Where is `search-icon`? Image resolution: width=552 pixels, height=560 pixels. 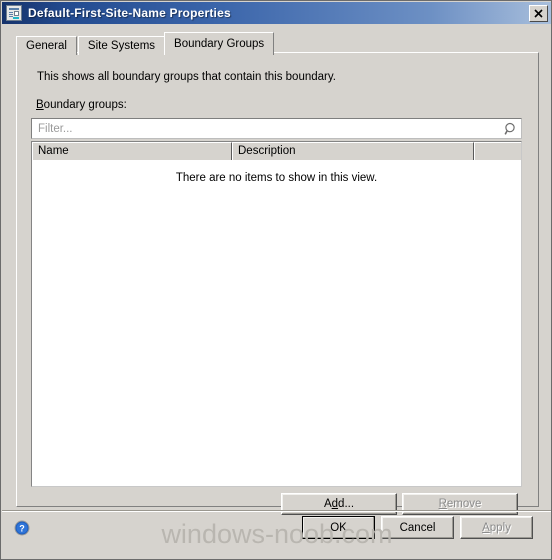
search-icon is located at coordinates (511, 128).